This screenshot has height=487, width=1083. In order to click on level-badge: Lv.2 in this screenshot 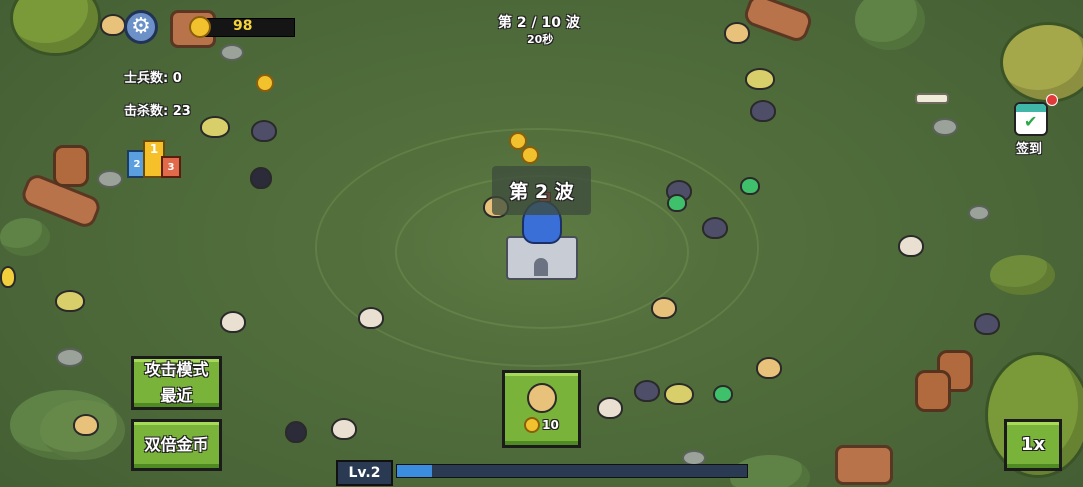, I will do `click(364, 473)`.